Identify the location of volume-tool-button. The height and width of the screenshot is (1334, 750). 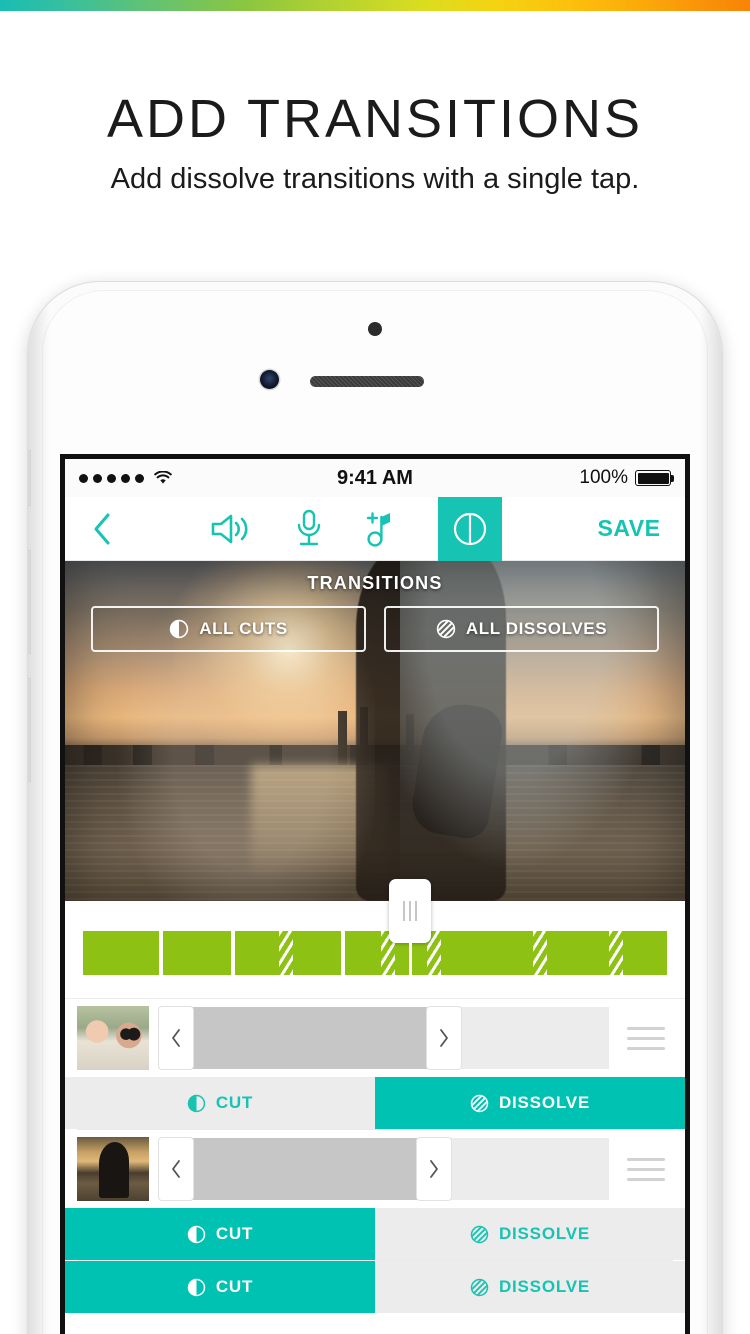
(232, 529).